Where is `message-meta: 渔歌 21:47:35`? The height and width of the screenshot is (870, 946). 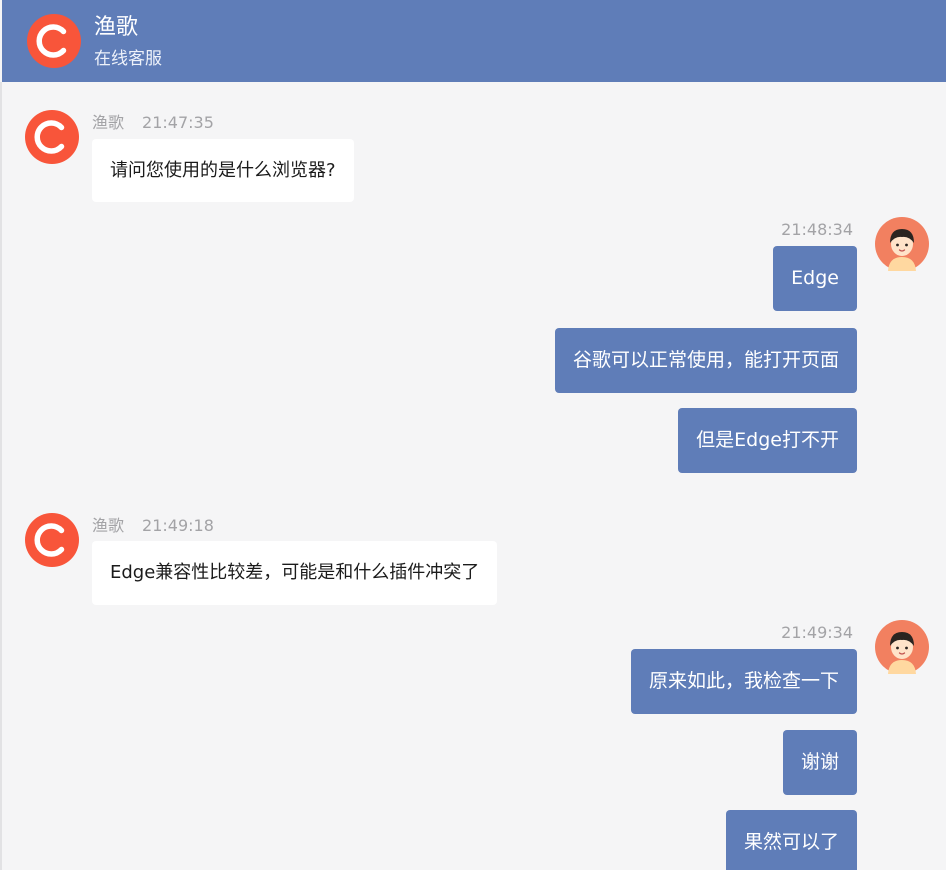 message-meta: 渔歌 21:47:35 is located at coordinates (153, 123).